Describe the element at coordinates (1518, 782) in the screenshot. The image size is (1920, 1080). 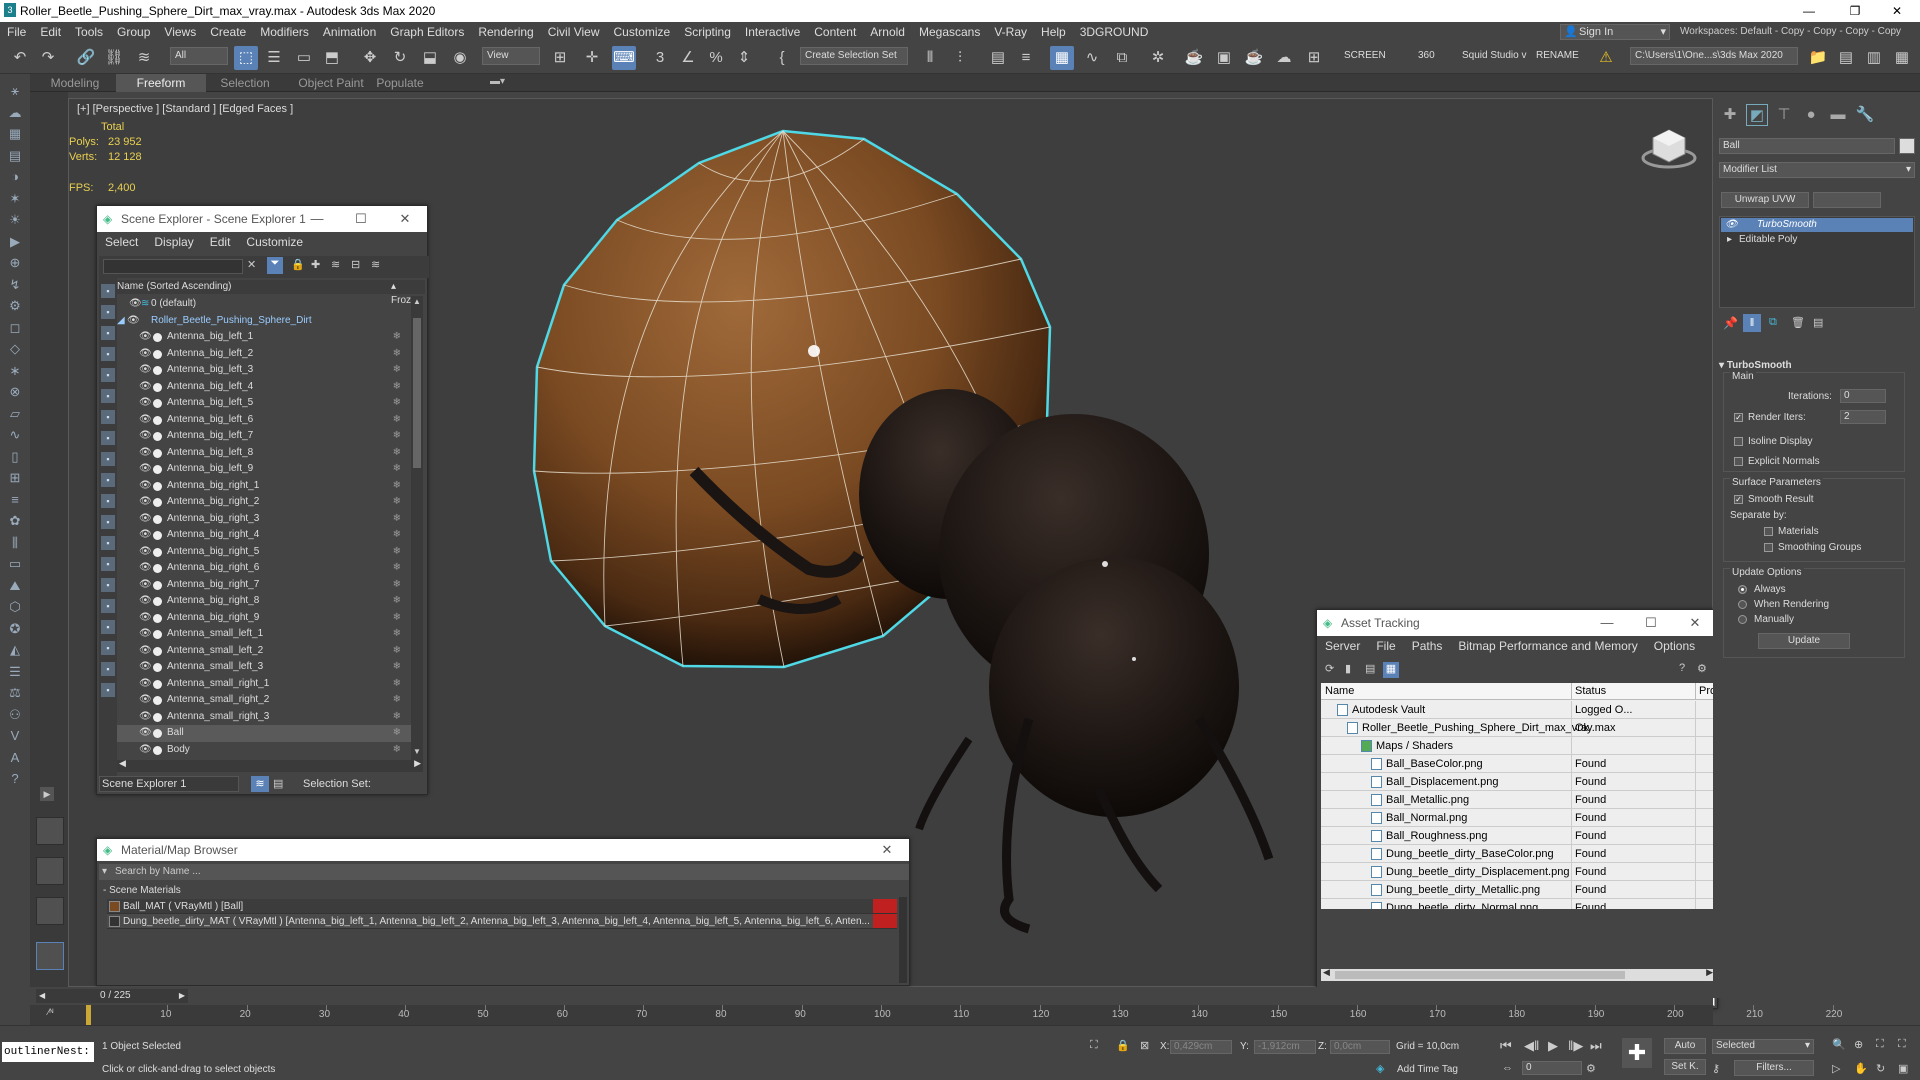
I see `asset-row: Ball_Displacement.png Found` at that location.